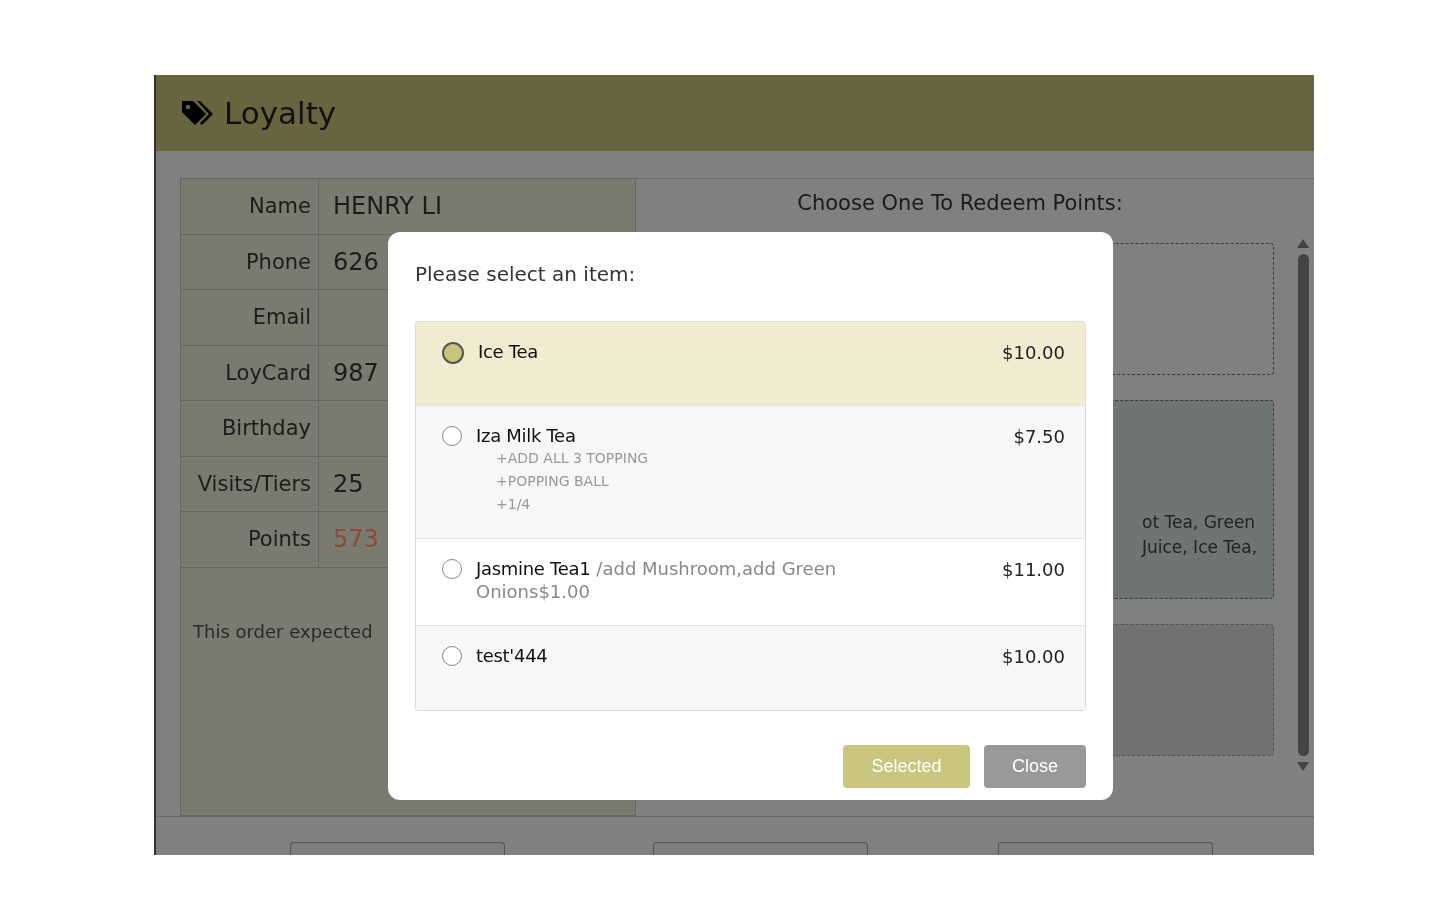  What do you see at coordinates (1033, 569) in the screenshot?
I see `item-price: $11.00` at bounding box center [1033, 569].